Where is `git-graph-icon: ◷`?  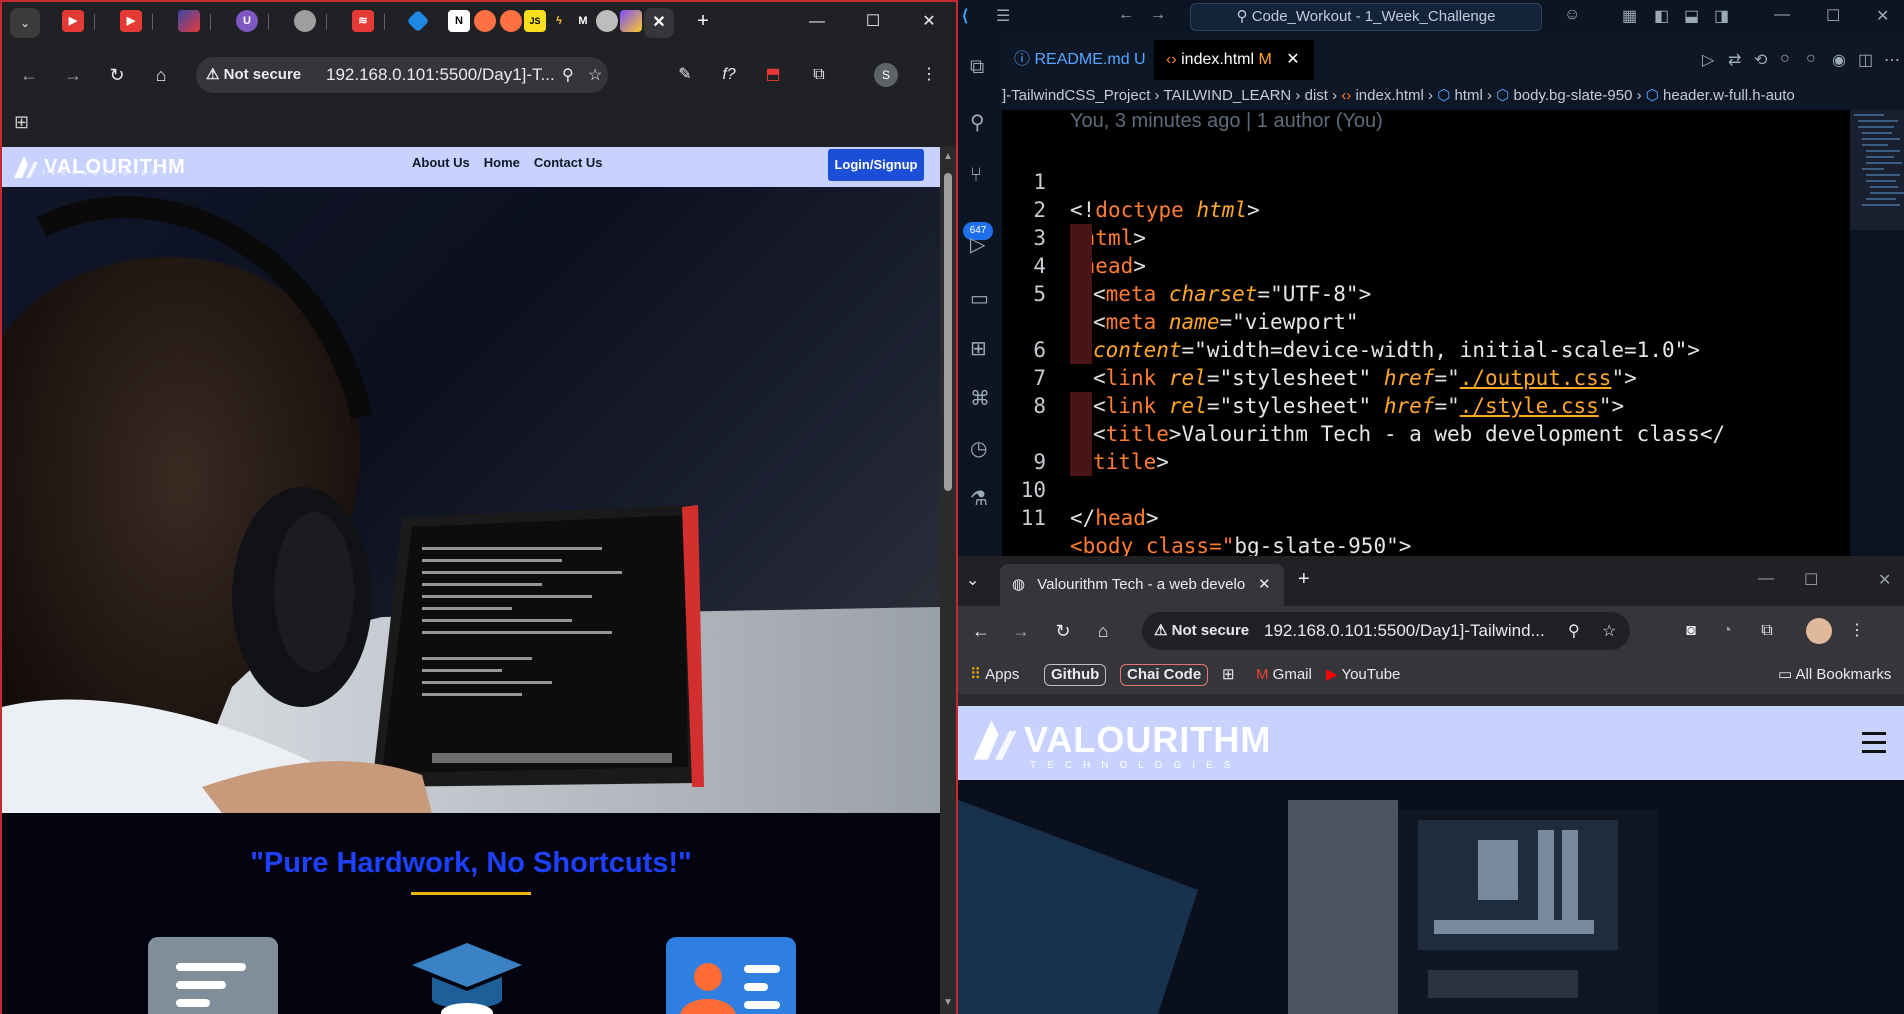 git-graph-icon: ◷ is located at coordinates (978, 448).